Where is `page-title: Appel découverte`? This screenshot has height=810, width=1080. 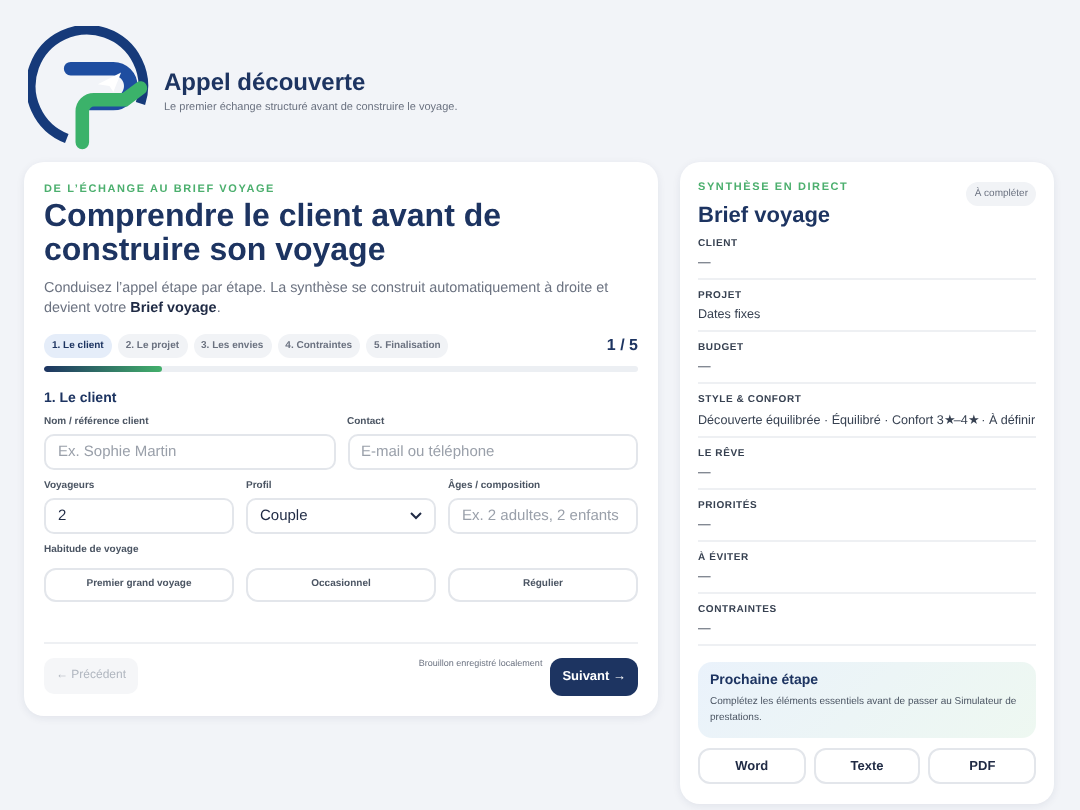 page-title: Appel découverte is located at coordinates (266, 81).